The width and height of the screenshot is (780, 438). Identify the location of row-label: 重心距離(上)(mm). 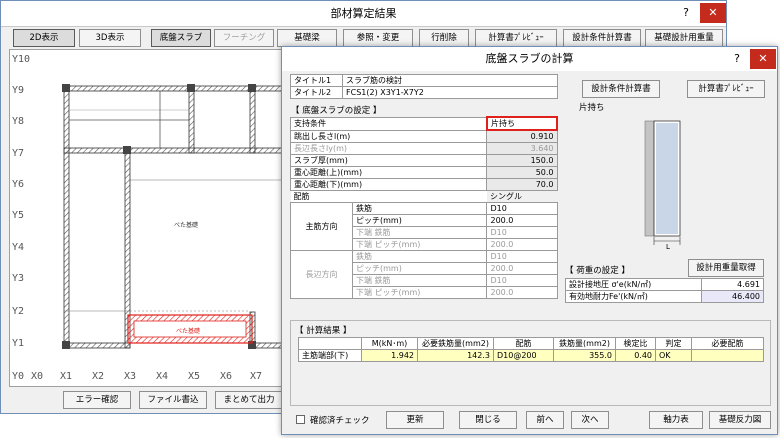
(388, 172).